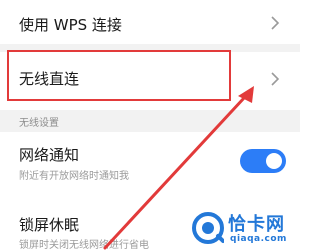  I want to click on highlight-box, so click(119, 75).